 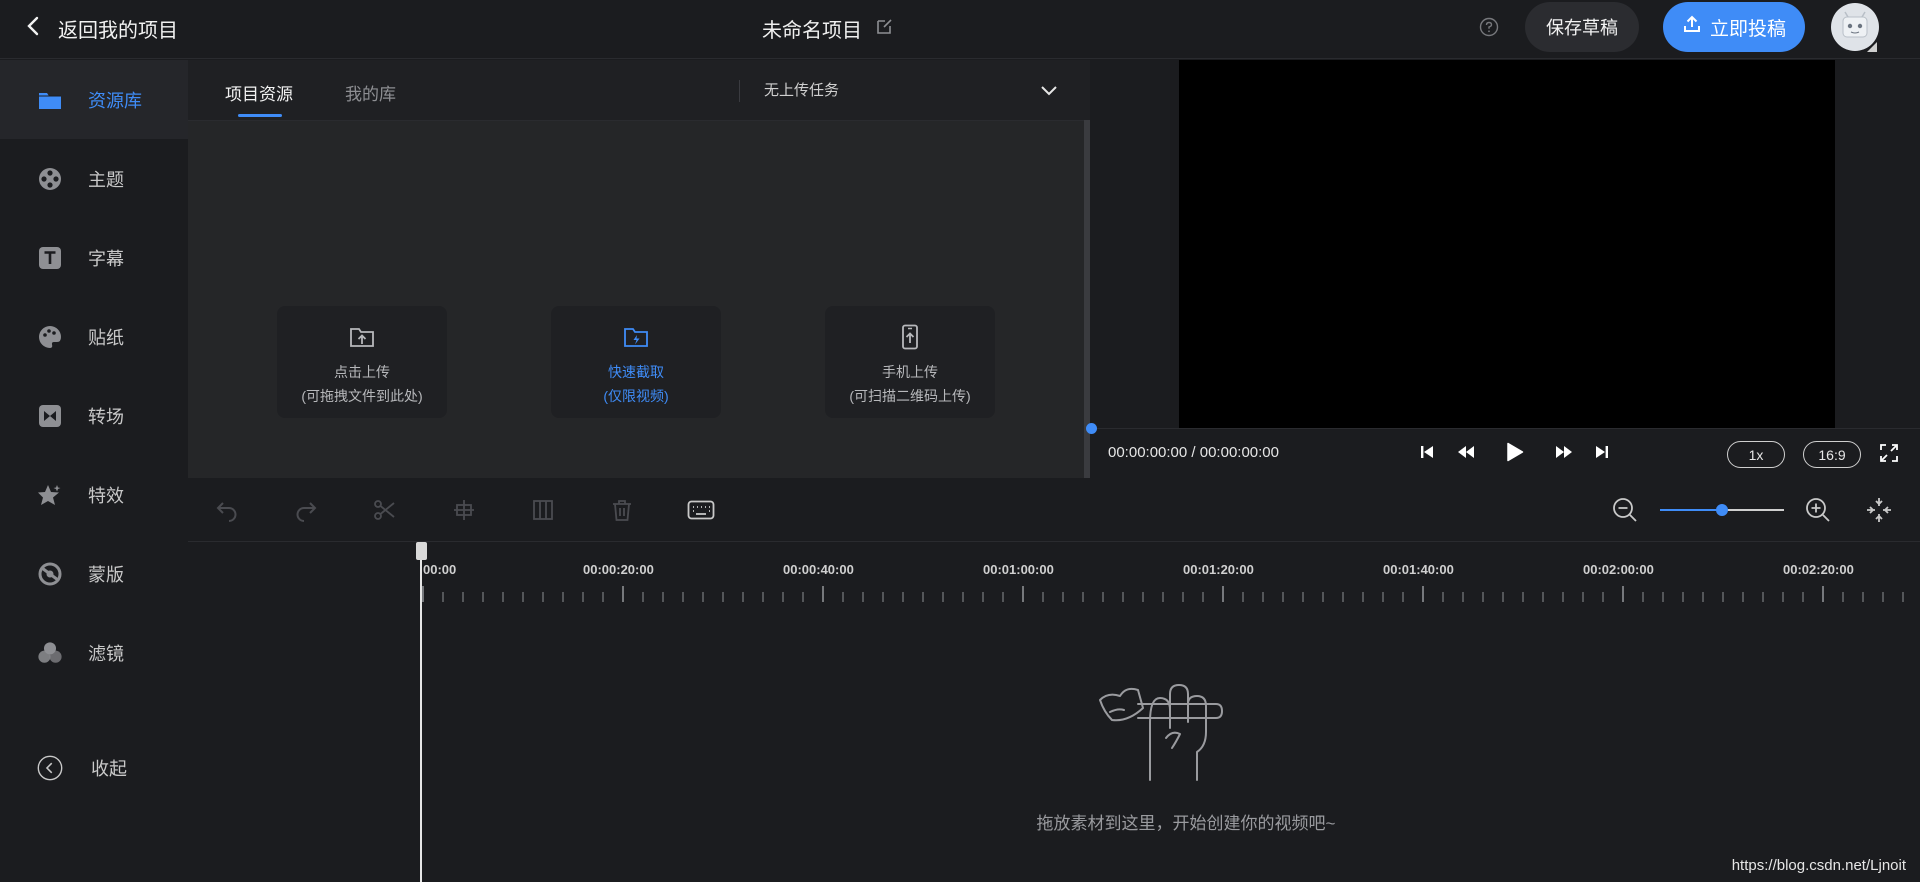 What do you see at coordinates (885, 29) in the screenshot?
I see `edit-icon` at bounding box center [885, 29].